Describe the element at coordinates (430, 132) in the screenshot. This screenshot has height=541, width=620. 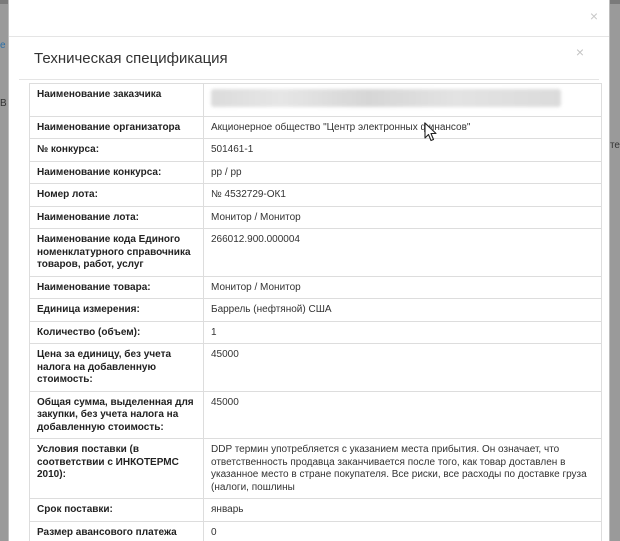
I see `mouse-cursor-icon` at that location.